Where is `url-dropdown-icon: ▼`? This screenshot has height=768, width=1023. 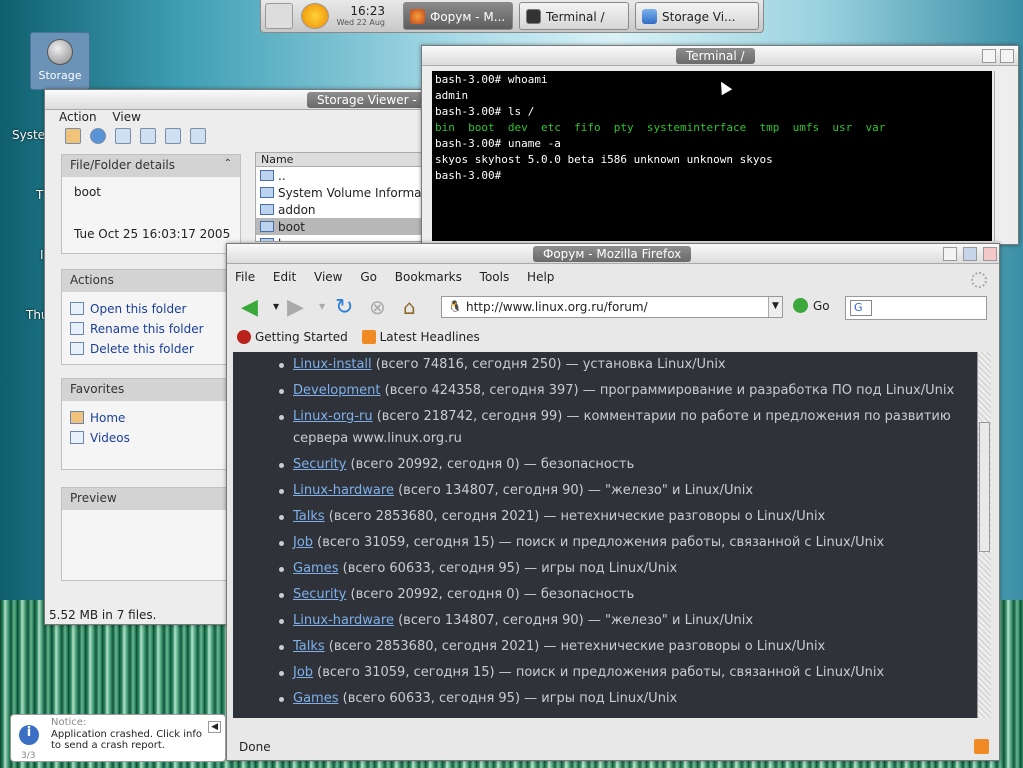
url-dropdown-icon: ▼ is located at coordinates (775, 307).